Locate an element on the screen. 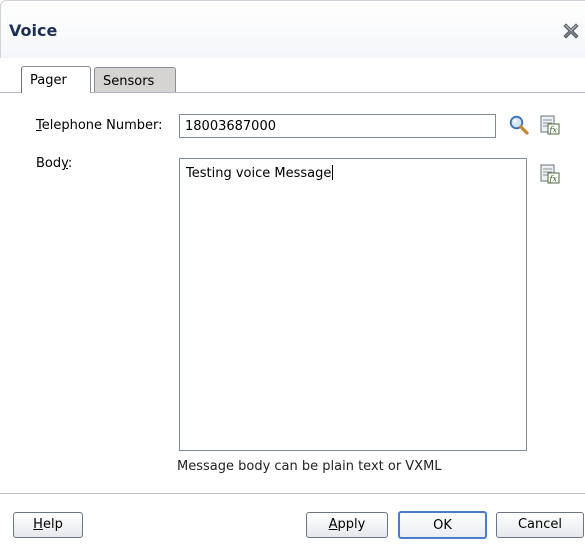  body-label: Body: is located at coordinates (54, 163).